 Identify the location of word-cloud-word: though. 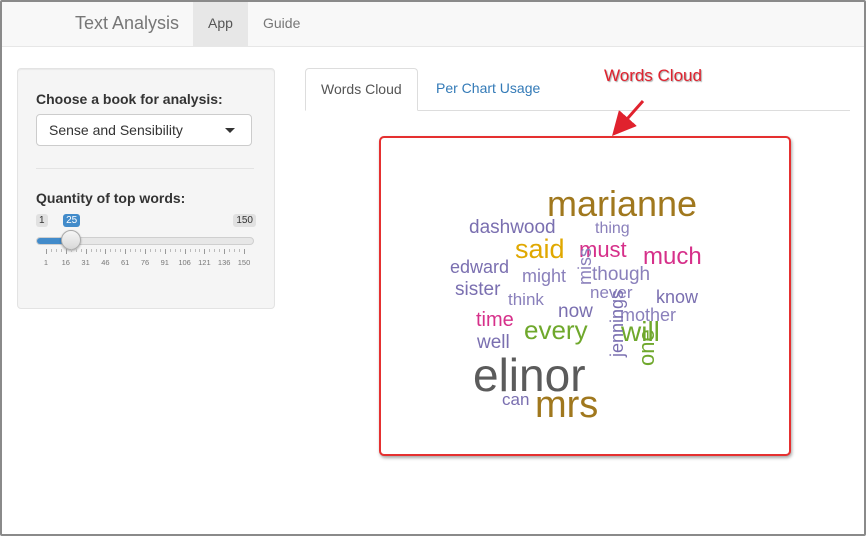
(621, 274).